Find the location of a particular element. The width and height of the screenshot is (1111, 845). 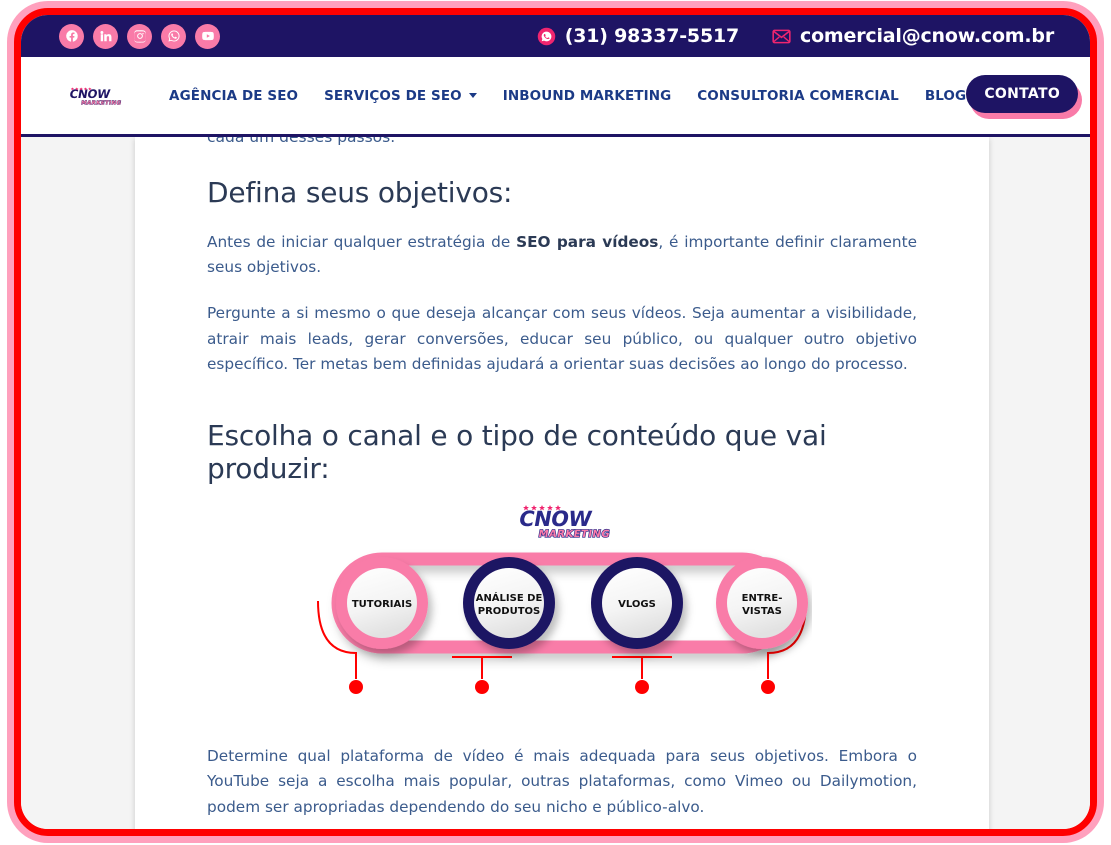

email-link: comercial@cnow.com.br is located at coordinates (912, 36).